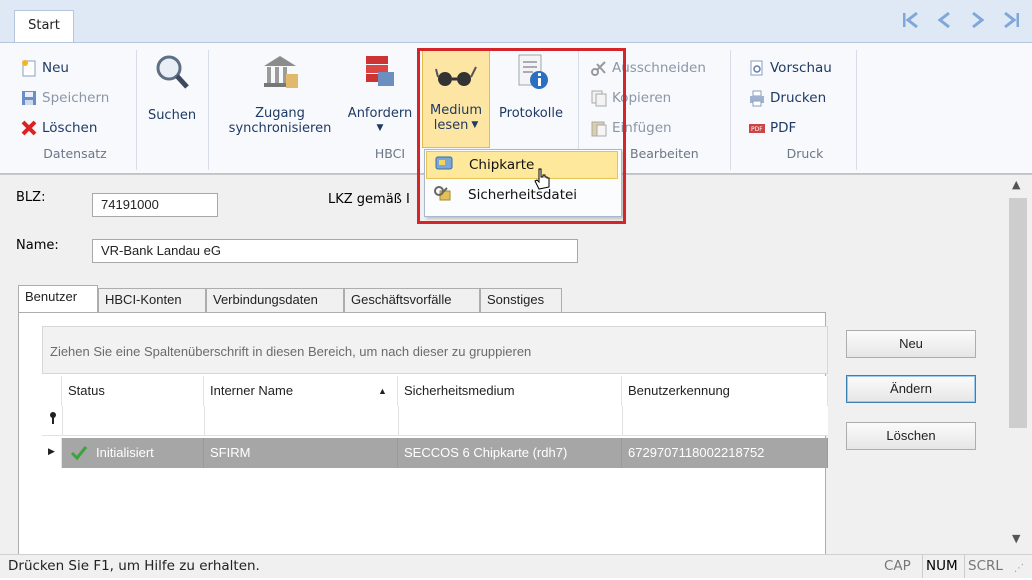  What do you see at coordinates (1016, 184) in the screenshot?
I see `scroll-up-icon: ▲` at bounding box center [1016, 184].